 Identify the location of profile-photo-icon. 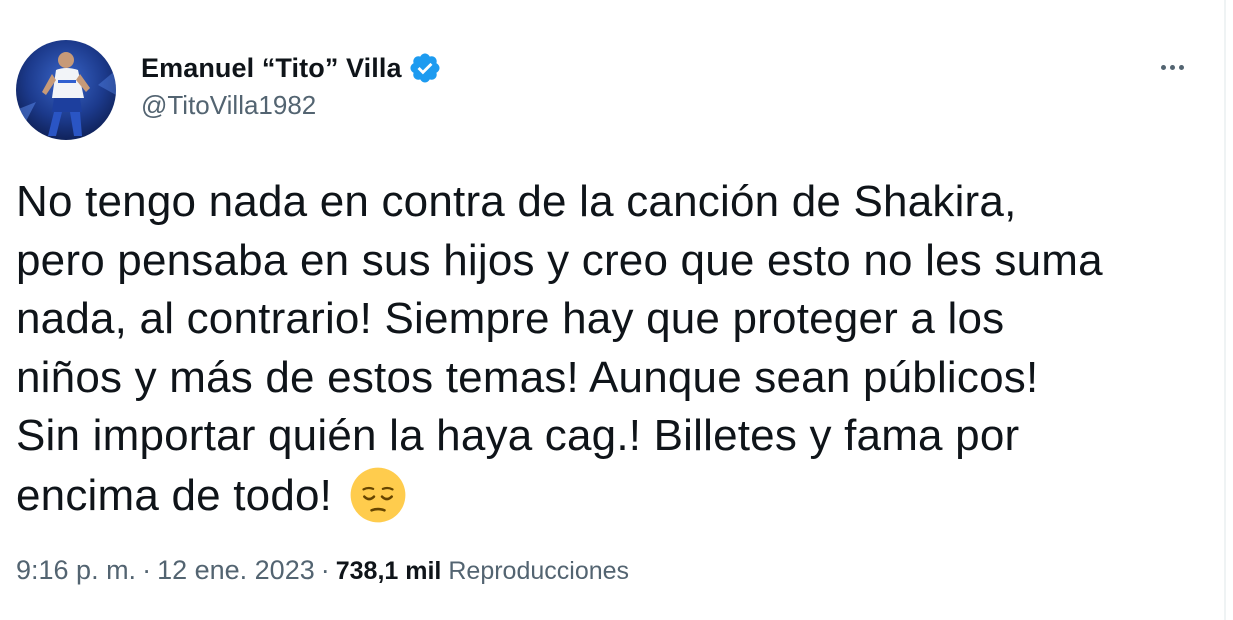
(66, 90).